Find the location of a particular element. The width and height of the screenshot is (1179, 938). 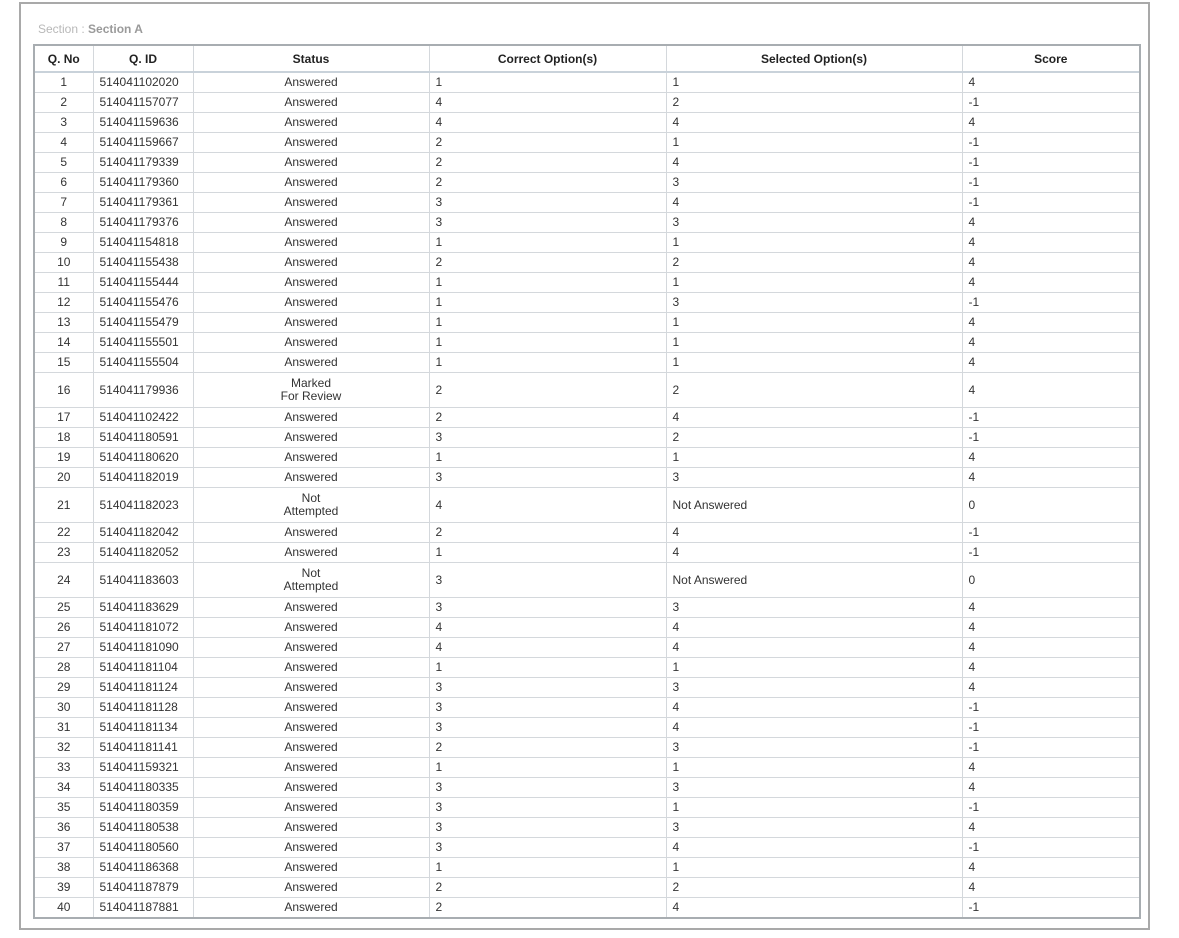

question-number-cell: 12 is located at coordinates (64, 302).